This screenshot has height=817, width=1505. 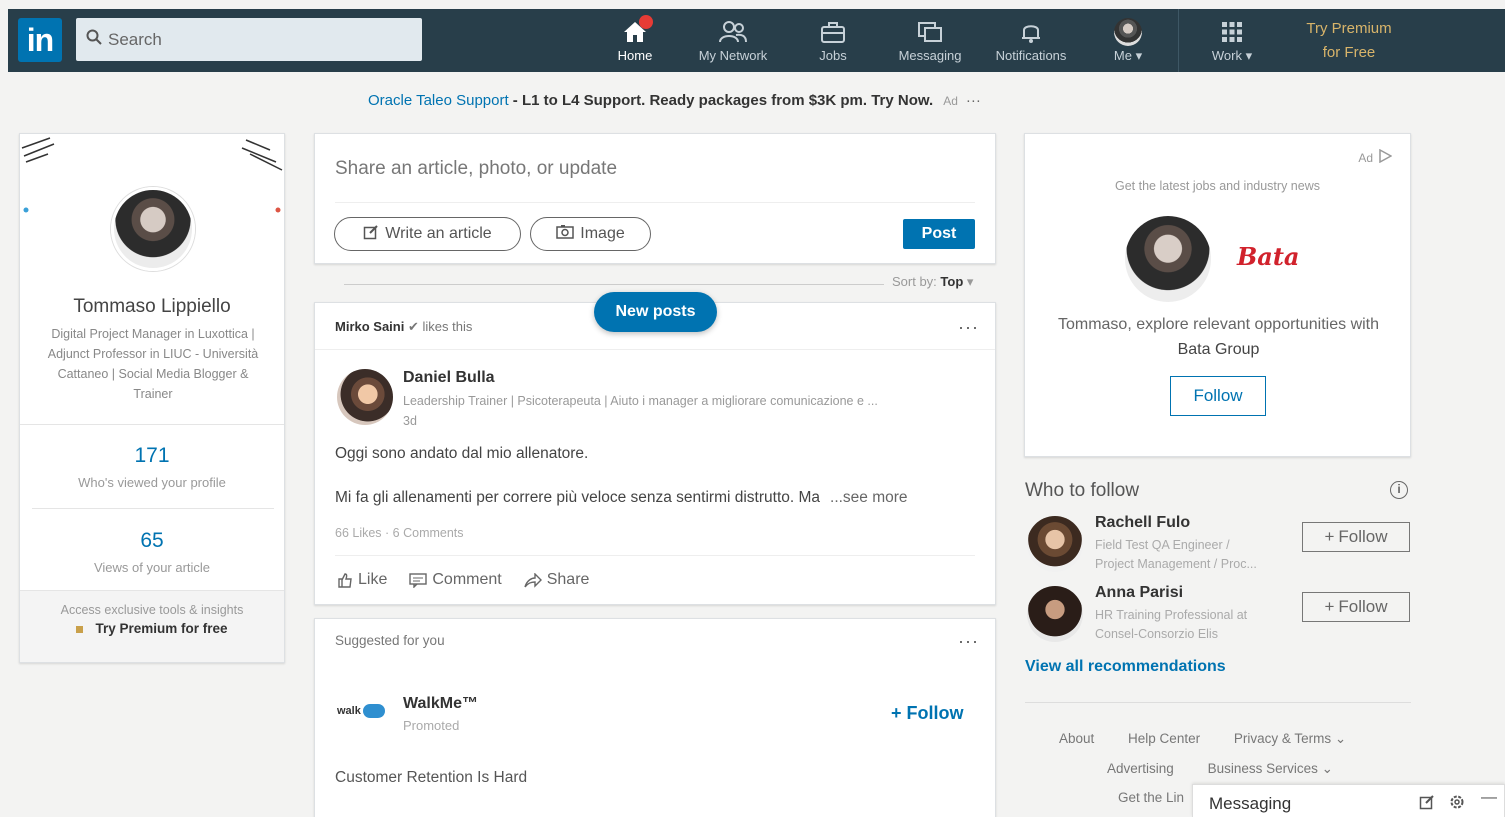 What do you see at coordinates (399, 533) in the screenshot?
I see `post-engagement: 66 Likes · 6 Comments` at bounding box center [399, 533].